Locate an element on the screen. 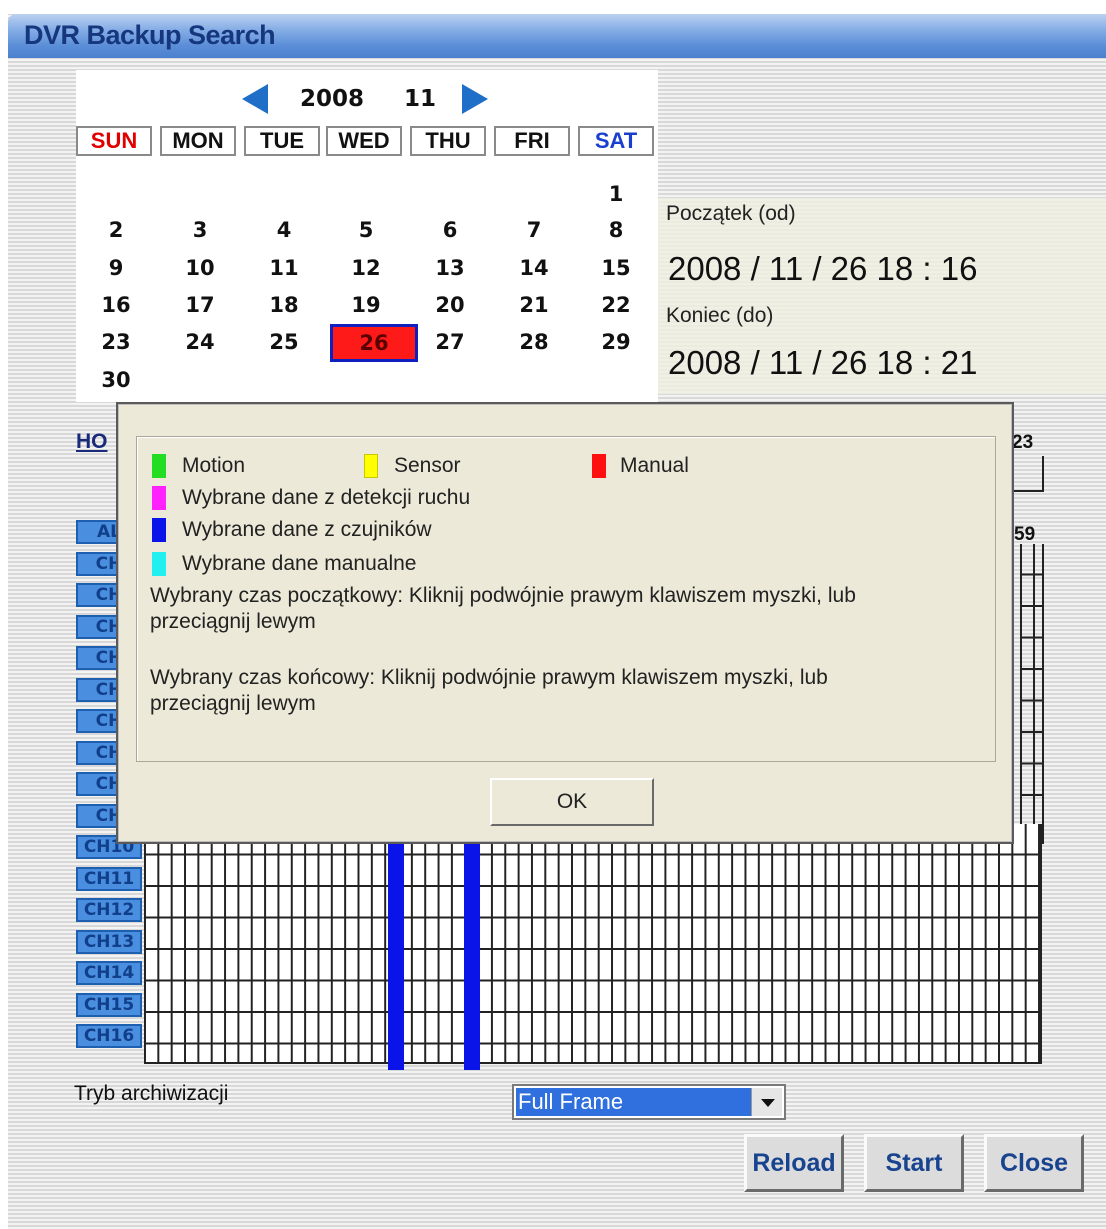 Image resolution: width=1106 pixels, height=1229 pixels. calendar-day: 24 is located at coordinates (200, 342).